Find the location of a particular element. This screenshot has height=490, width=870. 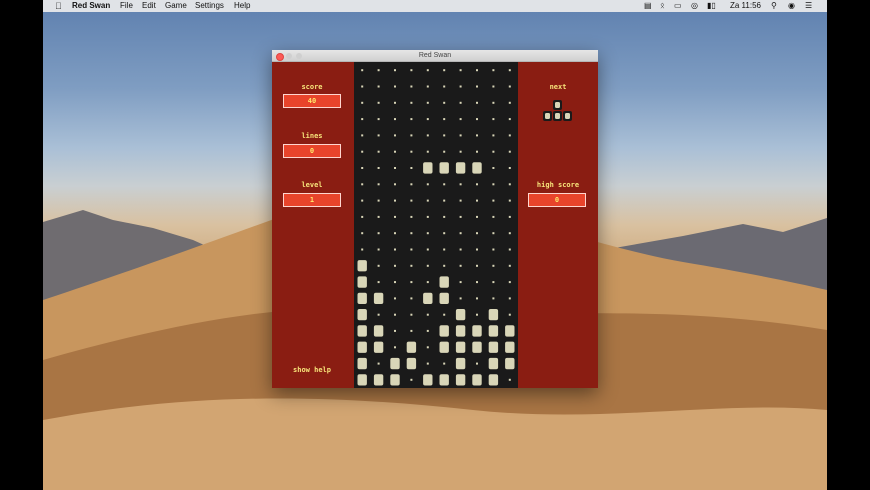

search-icon: ⚲ is located at coordinates (774, 6).